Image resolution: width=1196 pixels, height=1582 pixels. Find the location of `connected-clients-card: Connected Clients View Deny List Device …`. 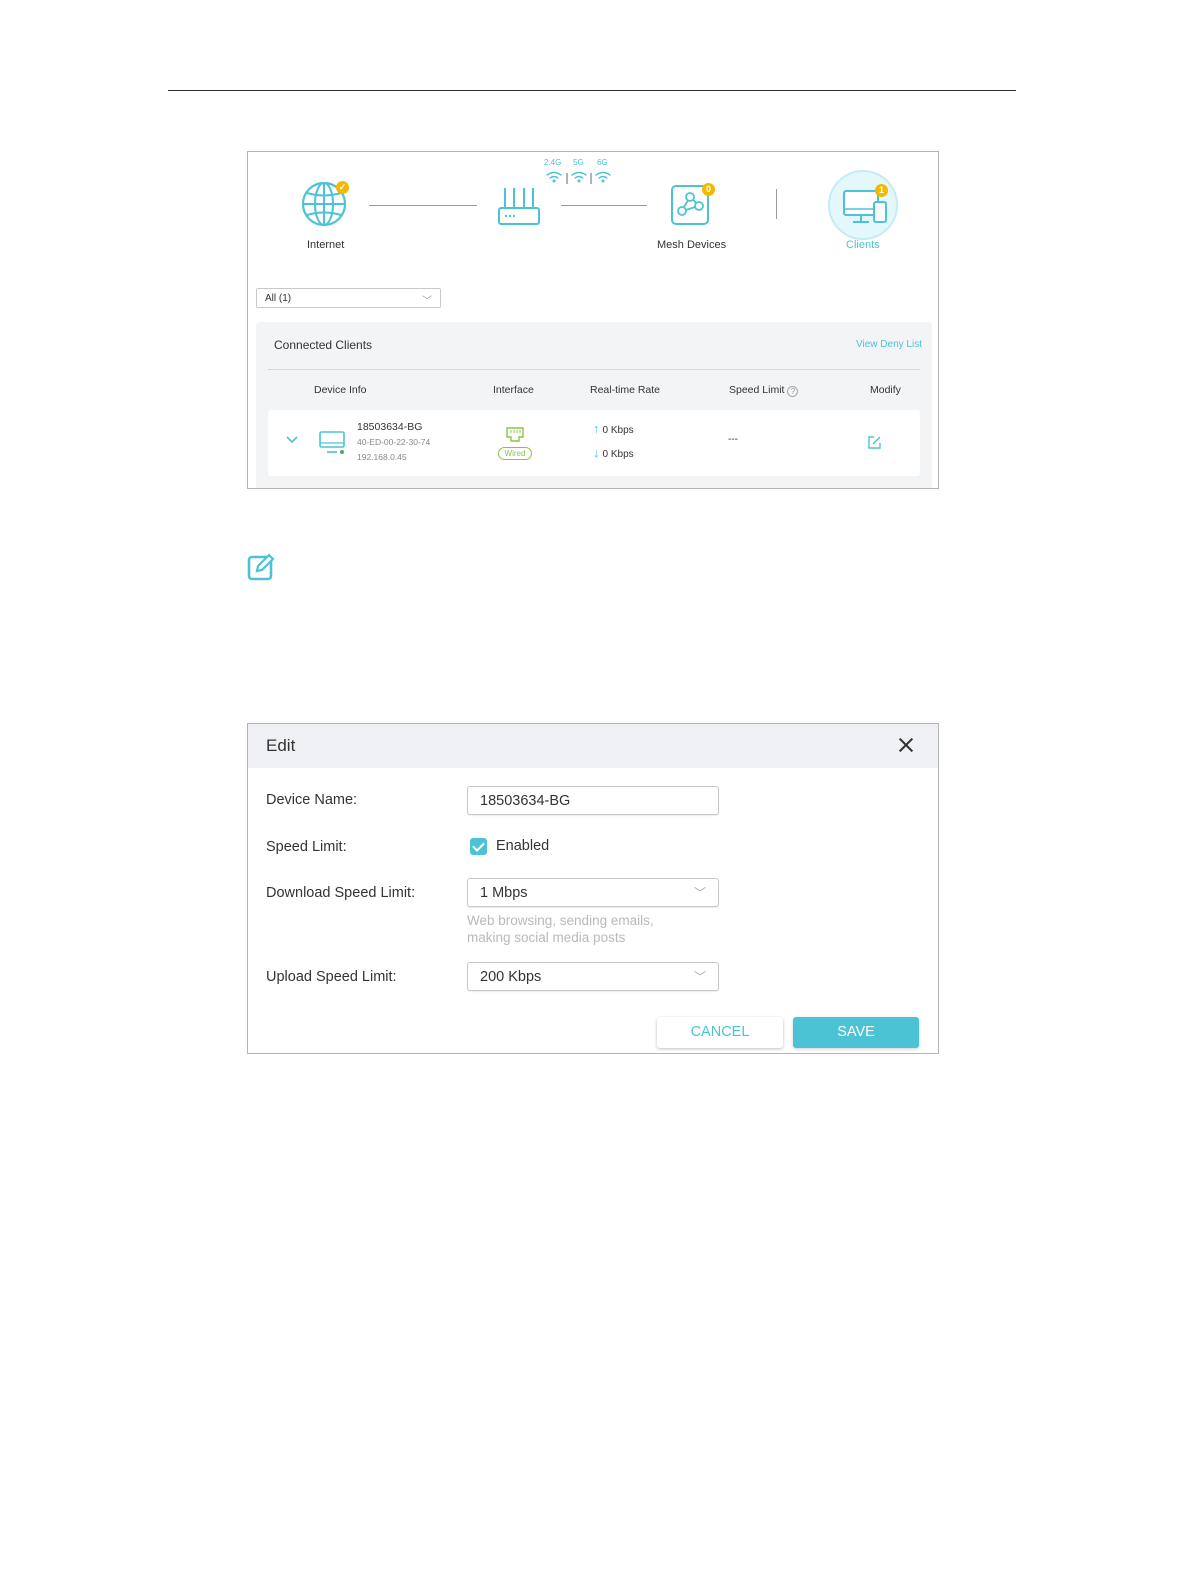

connected-clients-card: Connected Clients View Deny List Device … is located at coordinates (594, 405).